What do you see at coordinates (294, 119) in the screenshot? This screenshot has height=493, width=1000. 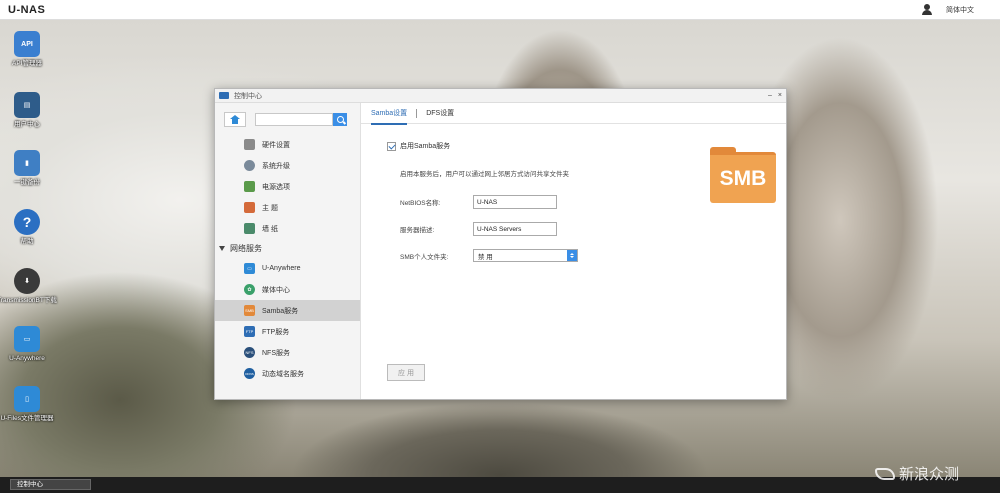 I see `search-input` at bounding box center [294, 119].